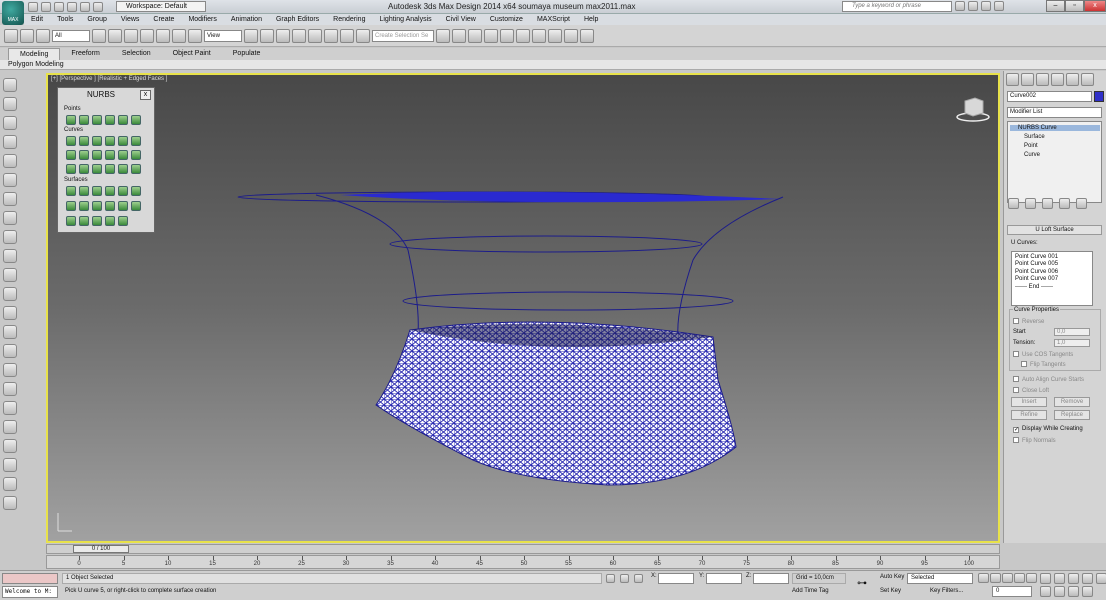 This screenshot has width=1106, height=600. What do you see at coordinates (34, 54) in the screenshot?
I see `tab-modeling: Modeling` at bounding box center [34, 54].